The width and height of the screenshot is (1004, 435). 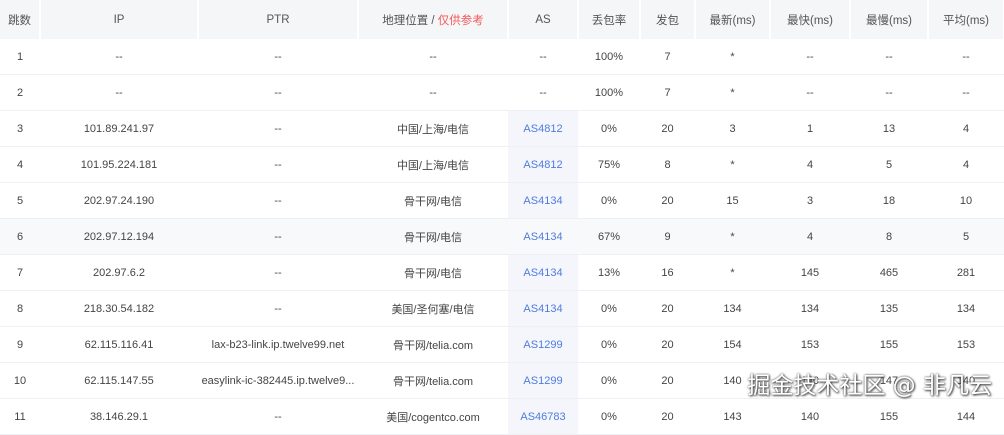 What do you see at coordinates (609, 92) in the screenshot?
I see `cell-loss: 100%` at bounding box center [609, 92].